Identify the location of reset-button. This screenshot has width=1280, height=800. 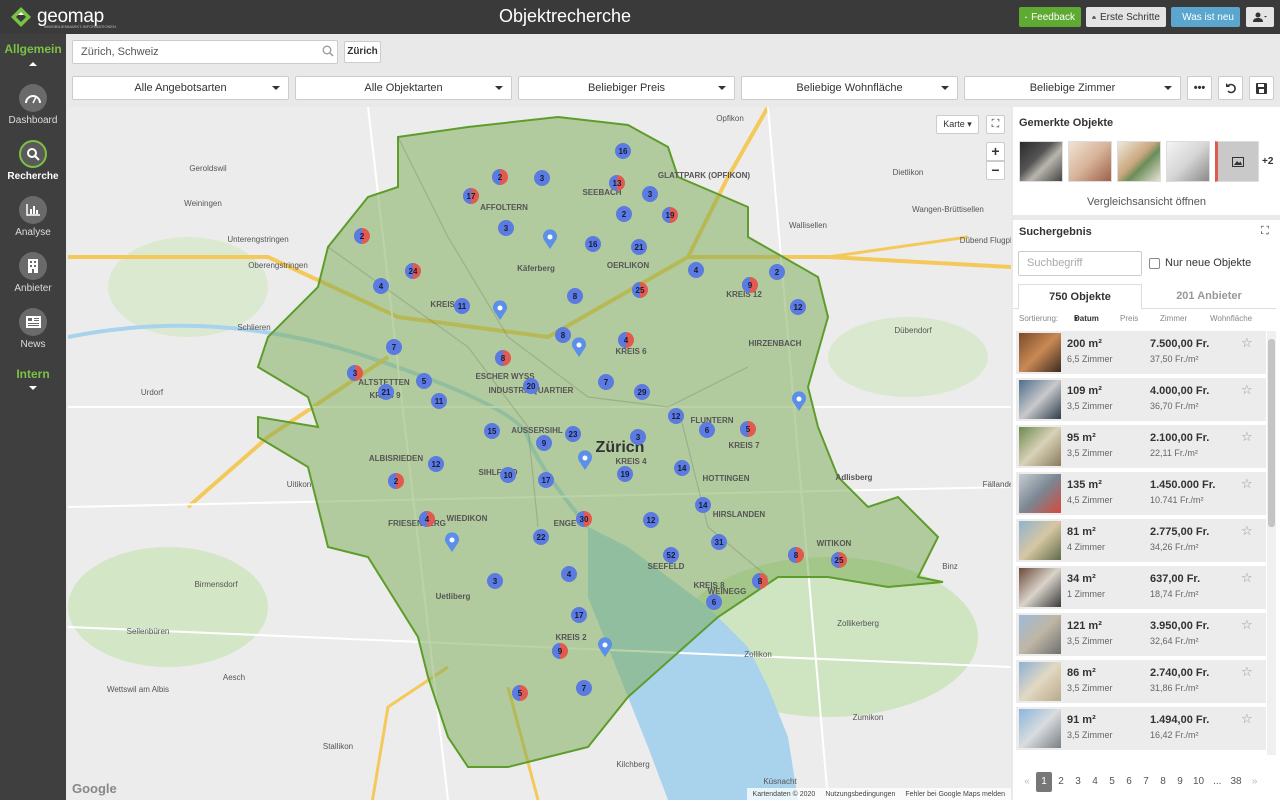
(1230, 88).